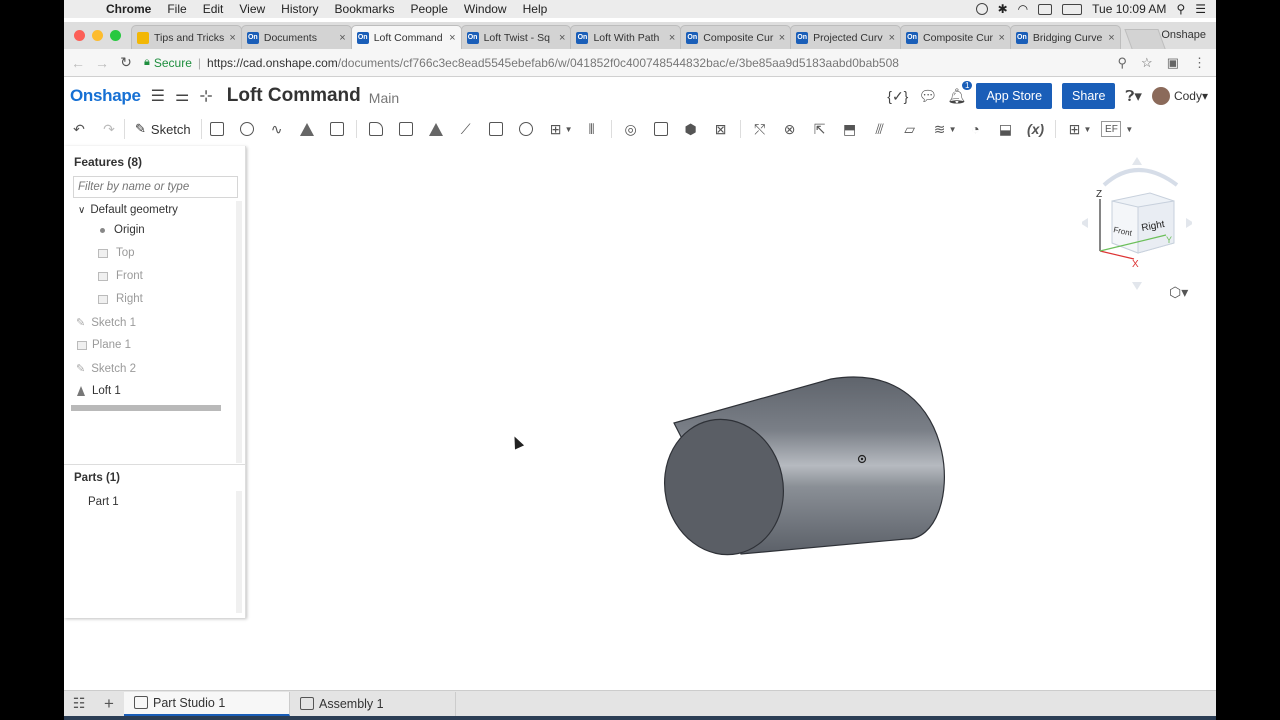 This screenshot has height=720, width=1280. I want to click on browser-tab: On Composite Cur ×, so click(955, 37).